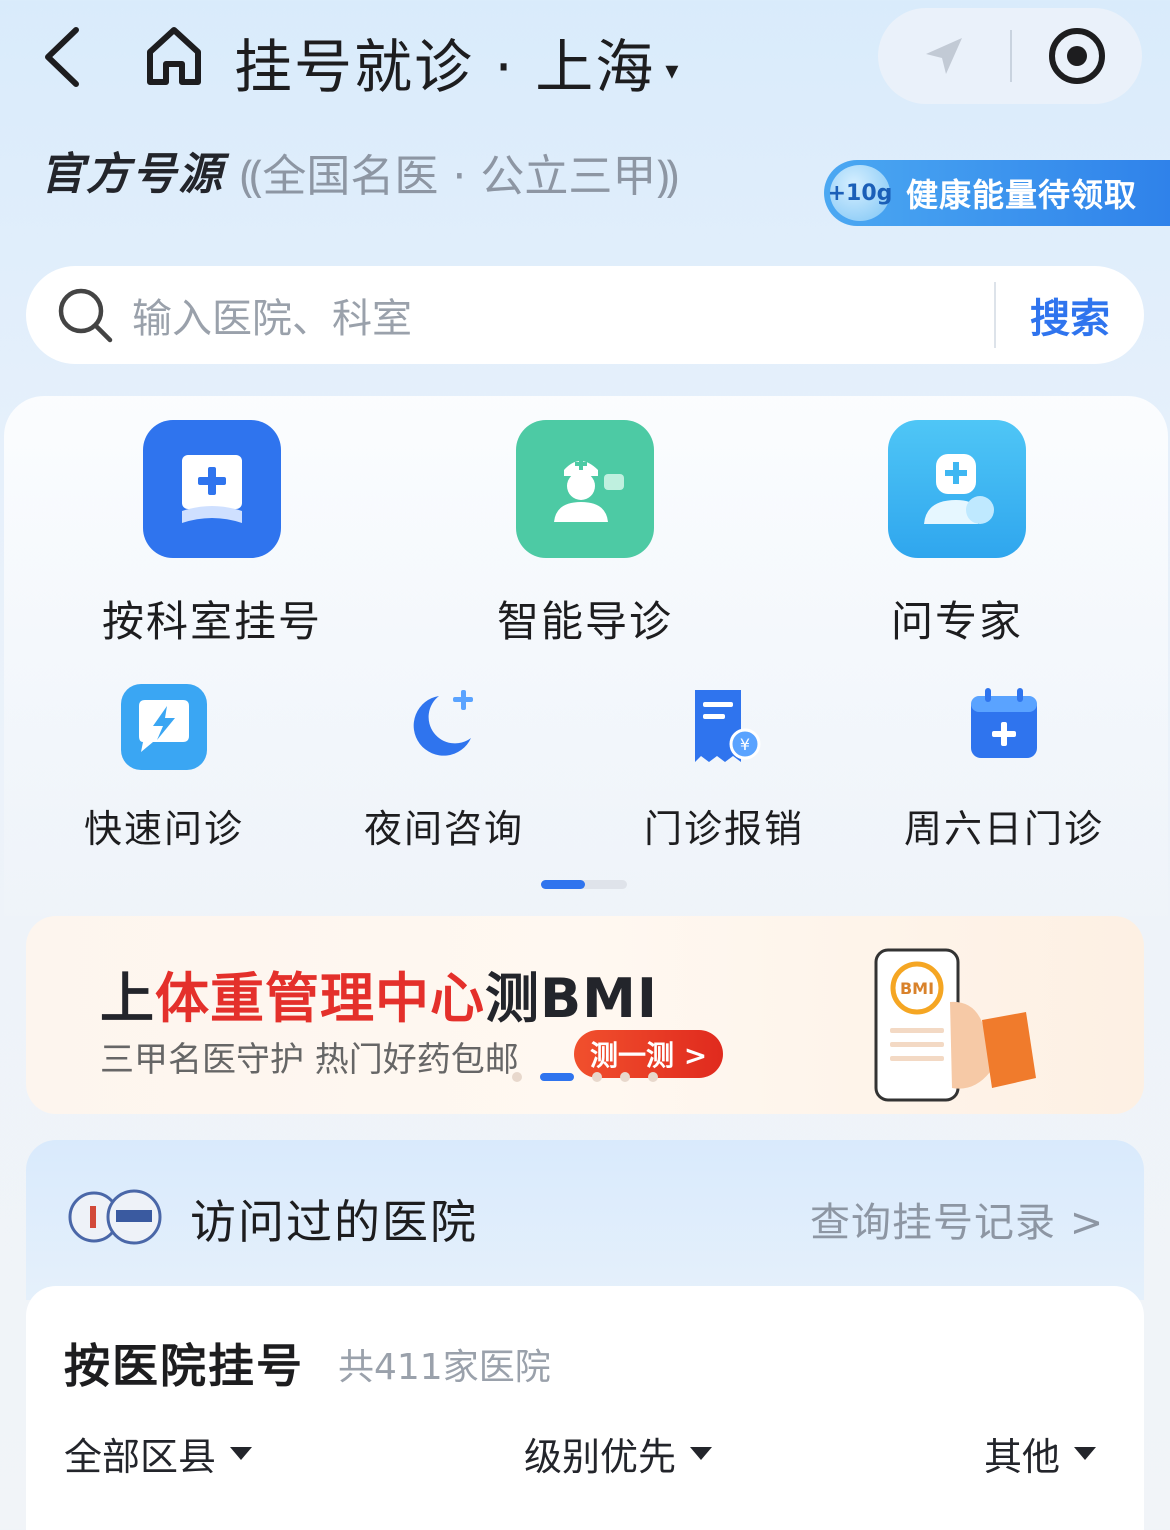  I want to click on hospital-count: 共411家医院, so click(444, 1367).